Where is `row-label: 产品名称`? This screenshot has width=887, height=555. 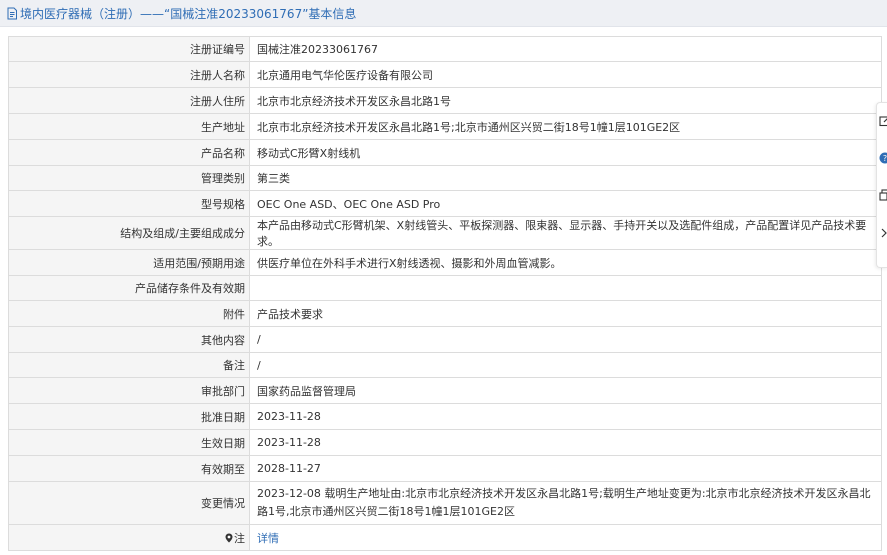 row-label: 产品名称 is located at coordinates (129, 152).